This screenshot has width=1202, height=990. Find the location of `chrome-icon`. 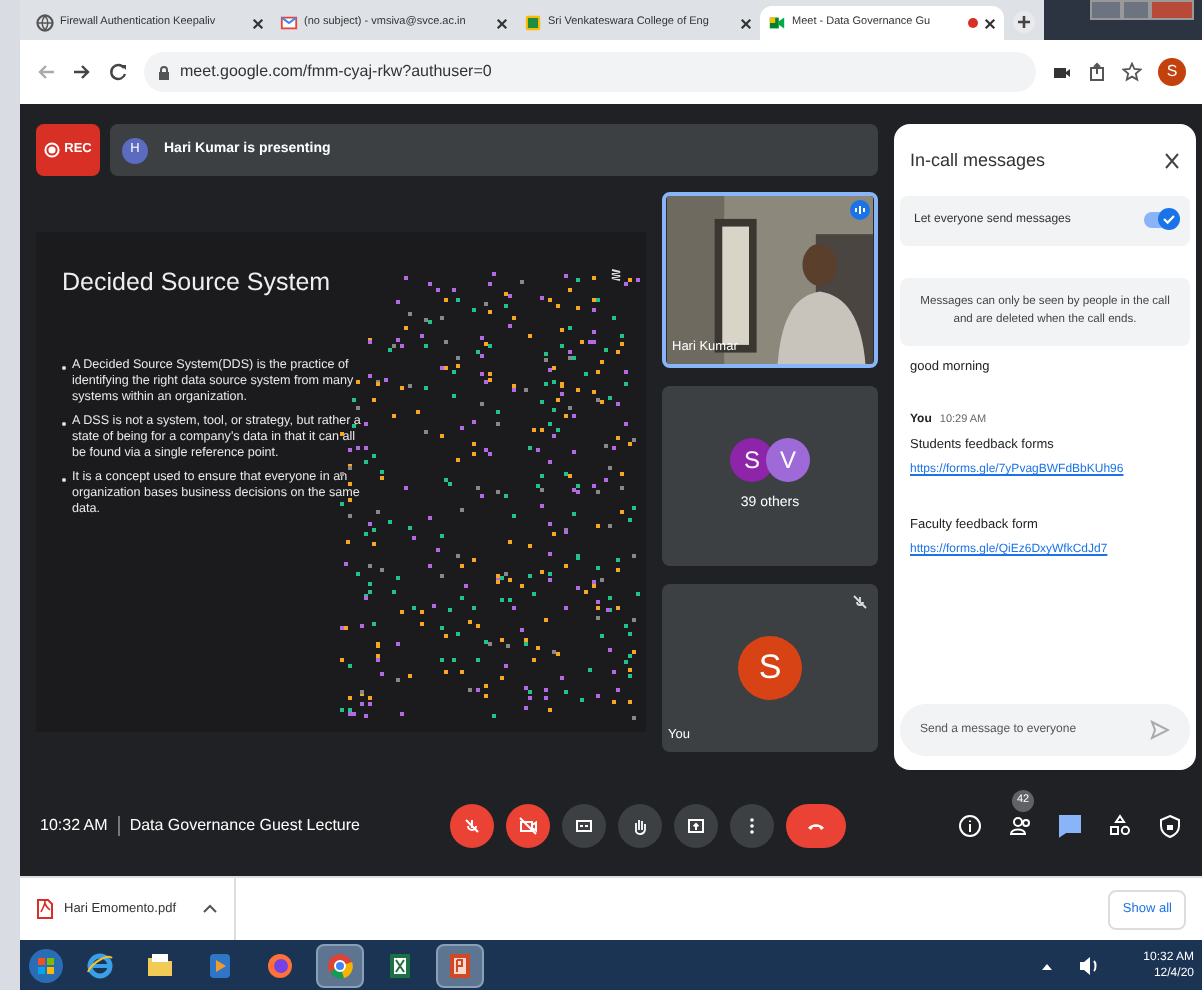

chrome-icon is located at coordinates (340, 965).